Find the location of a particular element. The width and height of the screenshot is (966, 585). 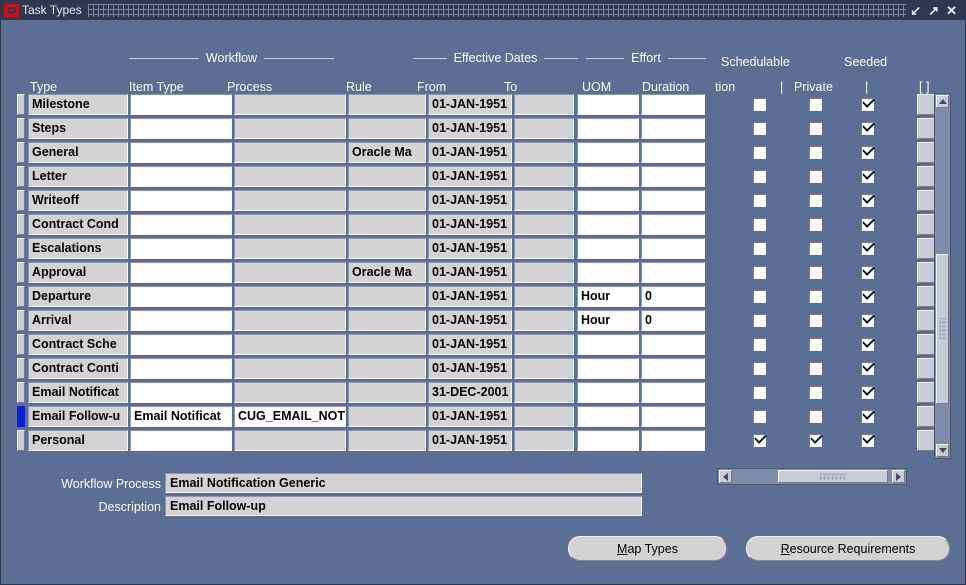

table-row: General Oracle Ma 01-JAN-1951 is located at coordinates (484, 153).